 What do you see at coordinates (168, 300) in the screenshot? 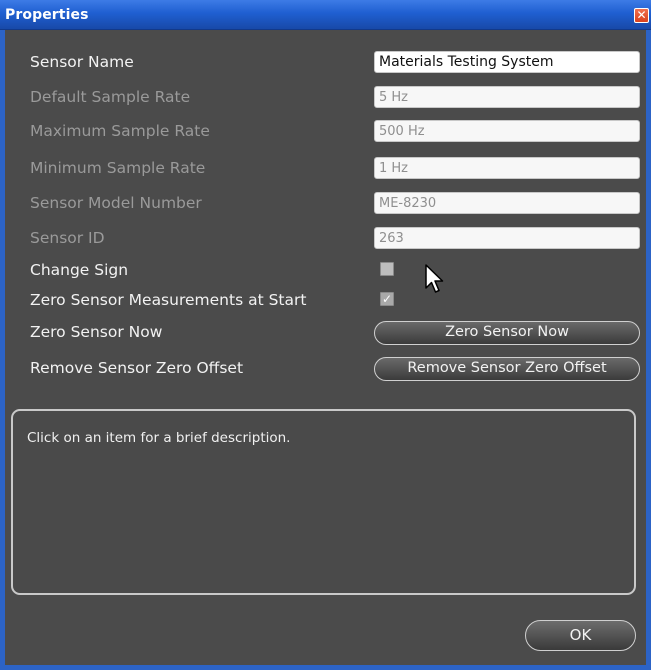
I see `zero-at-start-label: Zero Sensor Measurements at Start` at bounding box center [168, 300].